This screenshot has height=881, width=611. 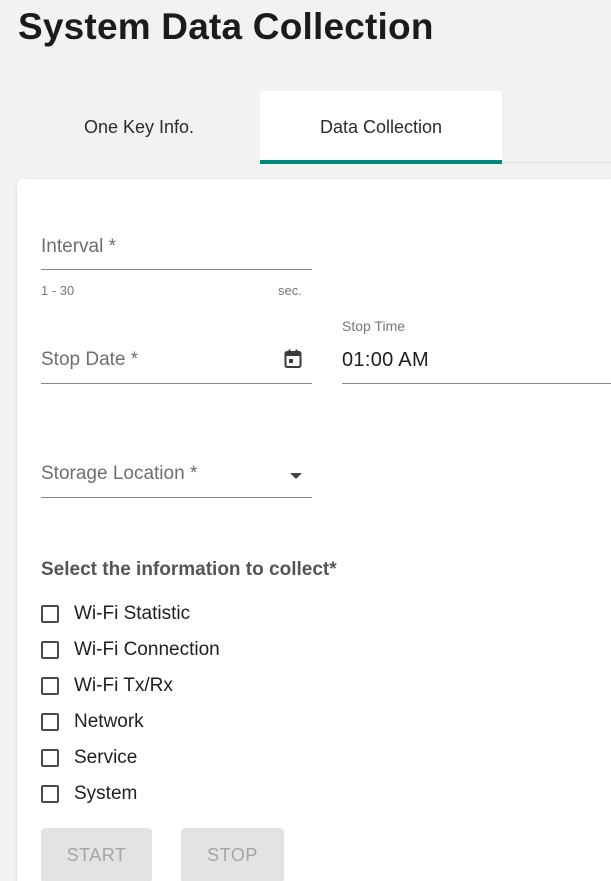 I want to click on checkbox-label: Service, so click(x=106, y=757).